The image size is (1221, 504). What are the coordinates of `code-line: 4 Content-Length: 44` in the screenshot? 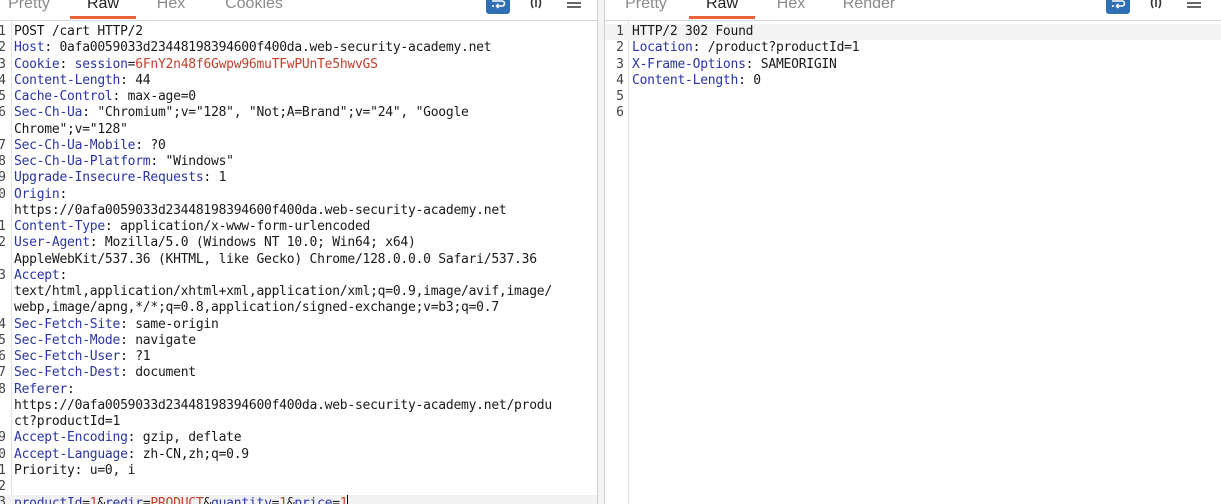 It's located at (298, 81).